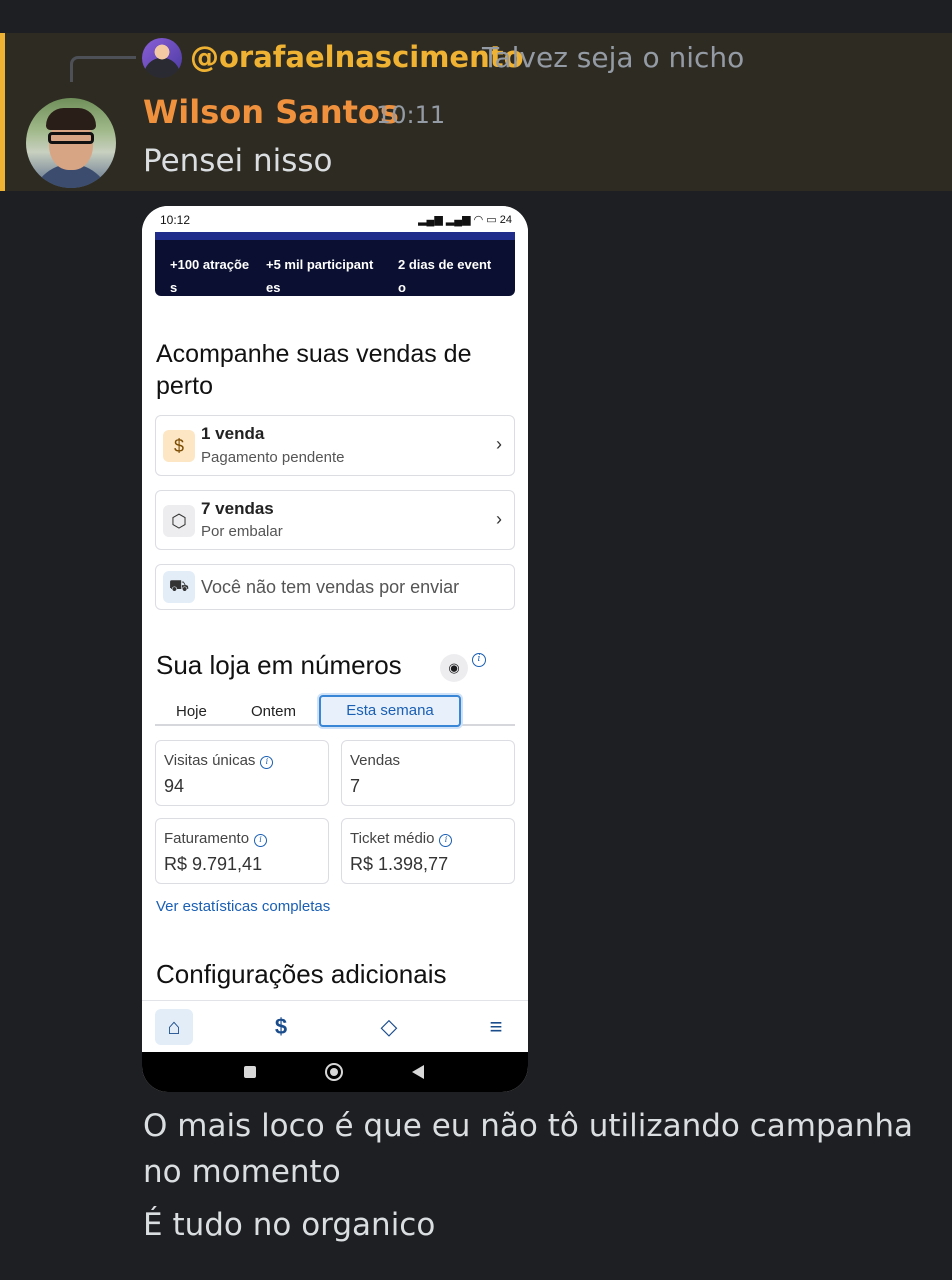 The image size is (952, 1280). I want to click on store-heading: Sua loja em números, so click(279, 665).